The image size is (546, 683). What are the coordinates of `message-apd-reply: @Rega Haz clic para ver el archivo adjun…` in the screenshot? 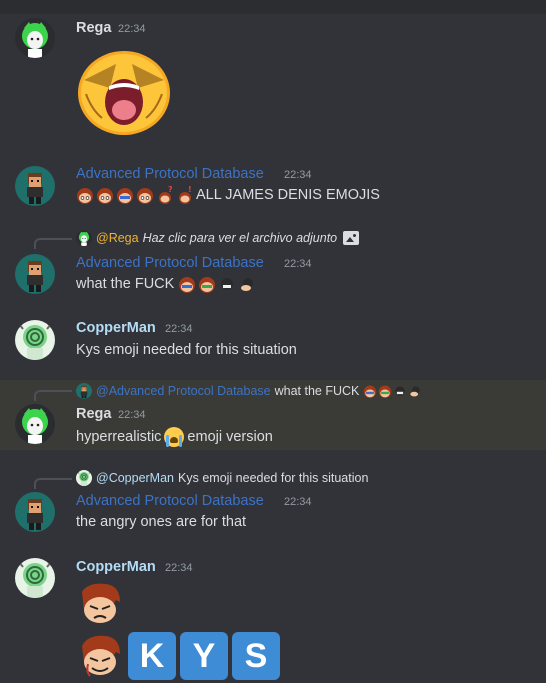 It's located at (273, 264).